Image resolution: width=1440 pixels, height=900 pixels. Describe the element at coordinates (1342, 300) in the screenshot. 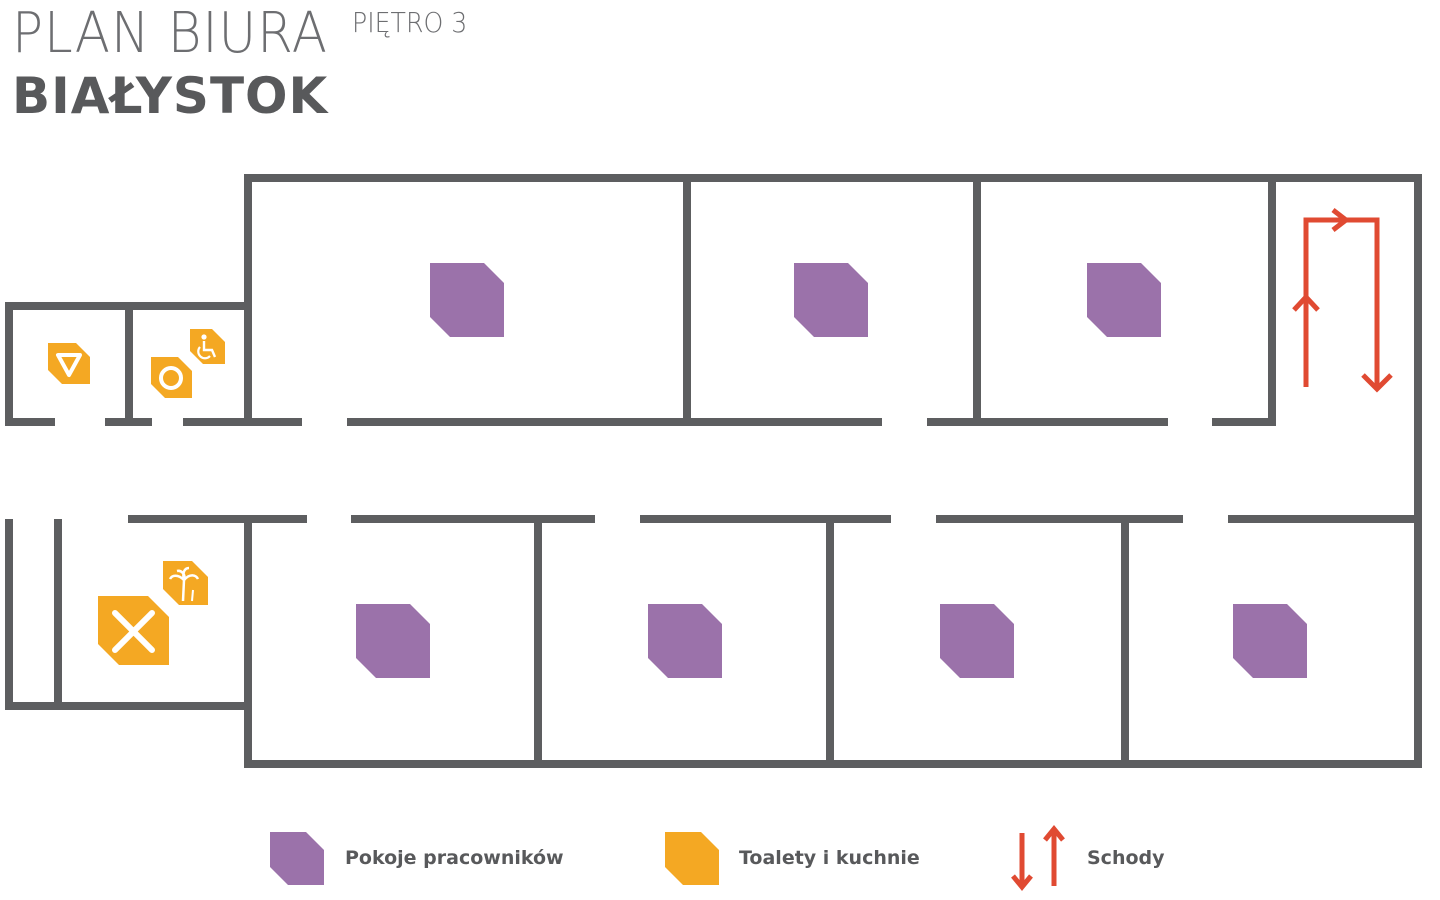

I see `stairs-arrow-icon` at that location.